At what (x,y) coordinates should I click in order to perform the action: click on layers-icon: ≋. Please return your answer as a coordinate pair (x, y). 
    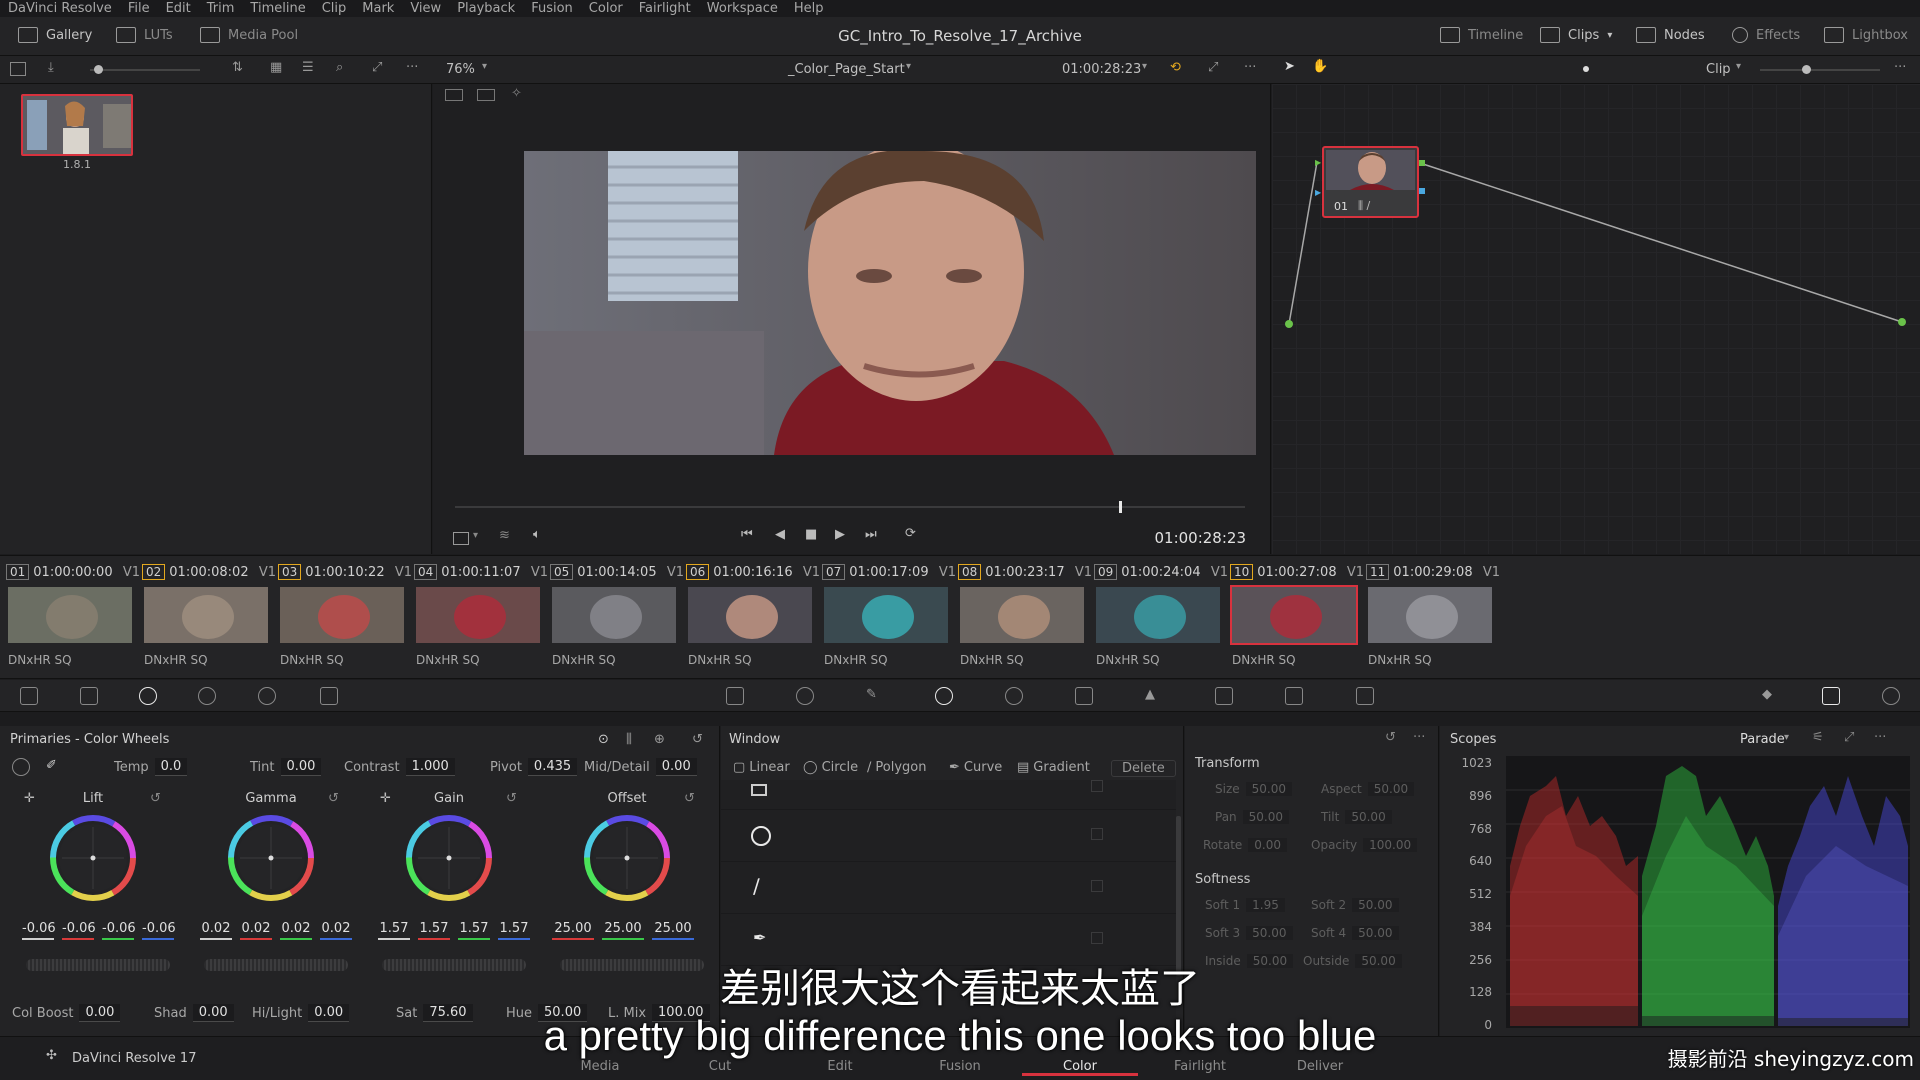
    Looking at the image, I should click on (504, 535).